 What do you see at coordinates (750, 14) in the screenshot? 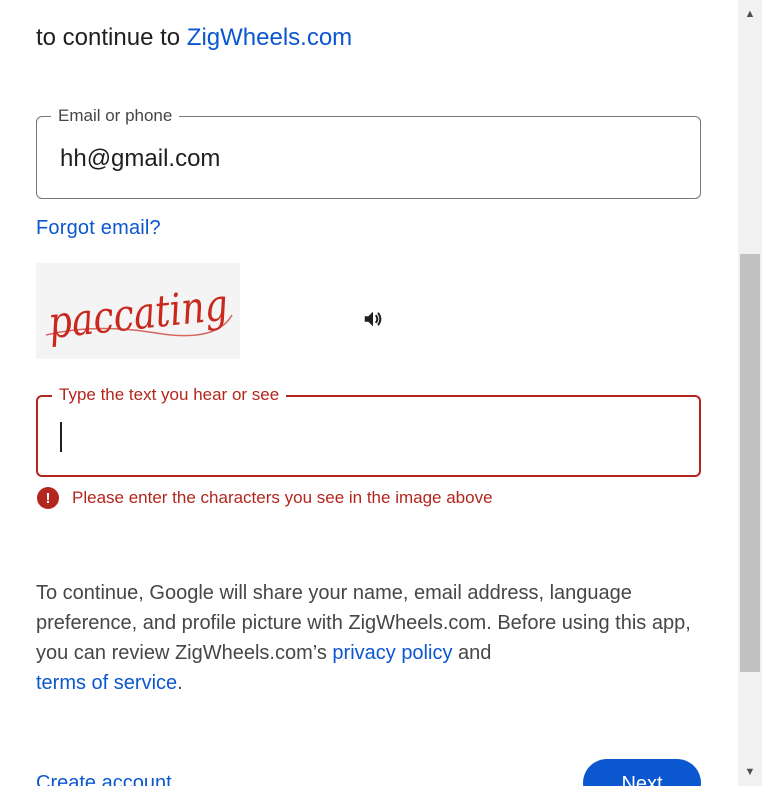
I see `scroll-up-arrow-icon: ▲` at bounding box center [750, 14].